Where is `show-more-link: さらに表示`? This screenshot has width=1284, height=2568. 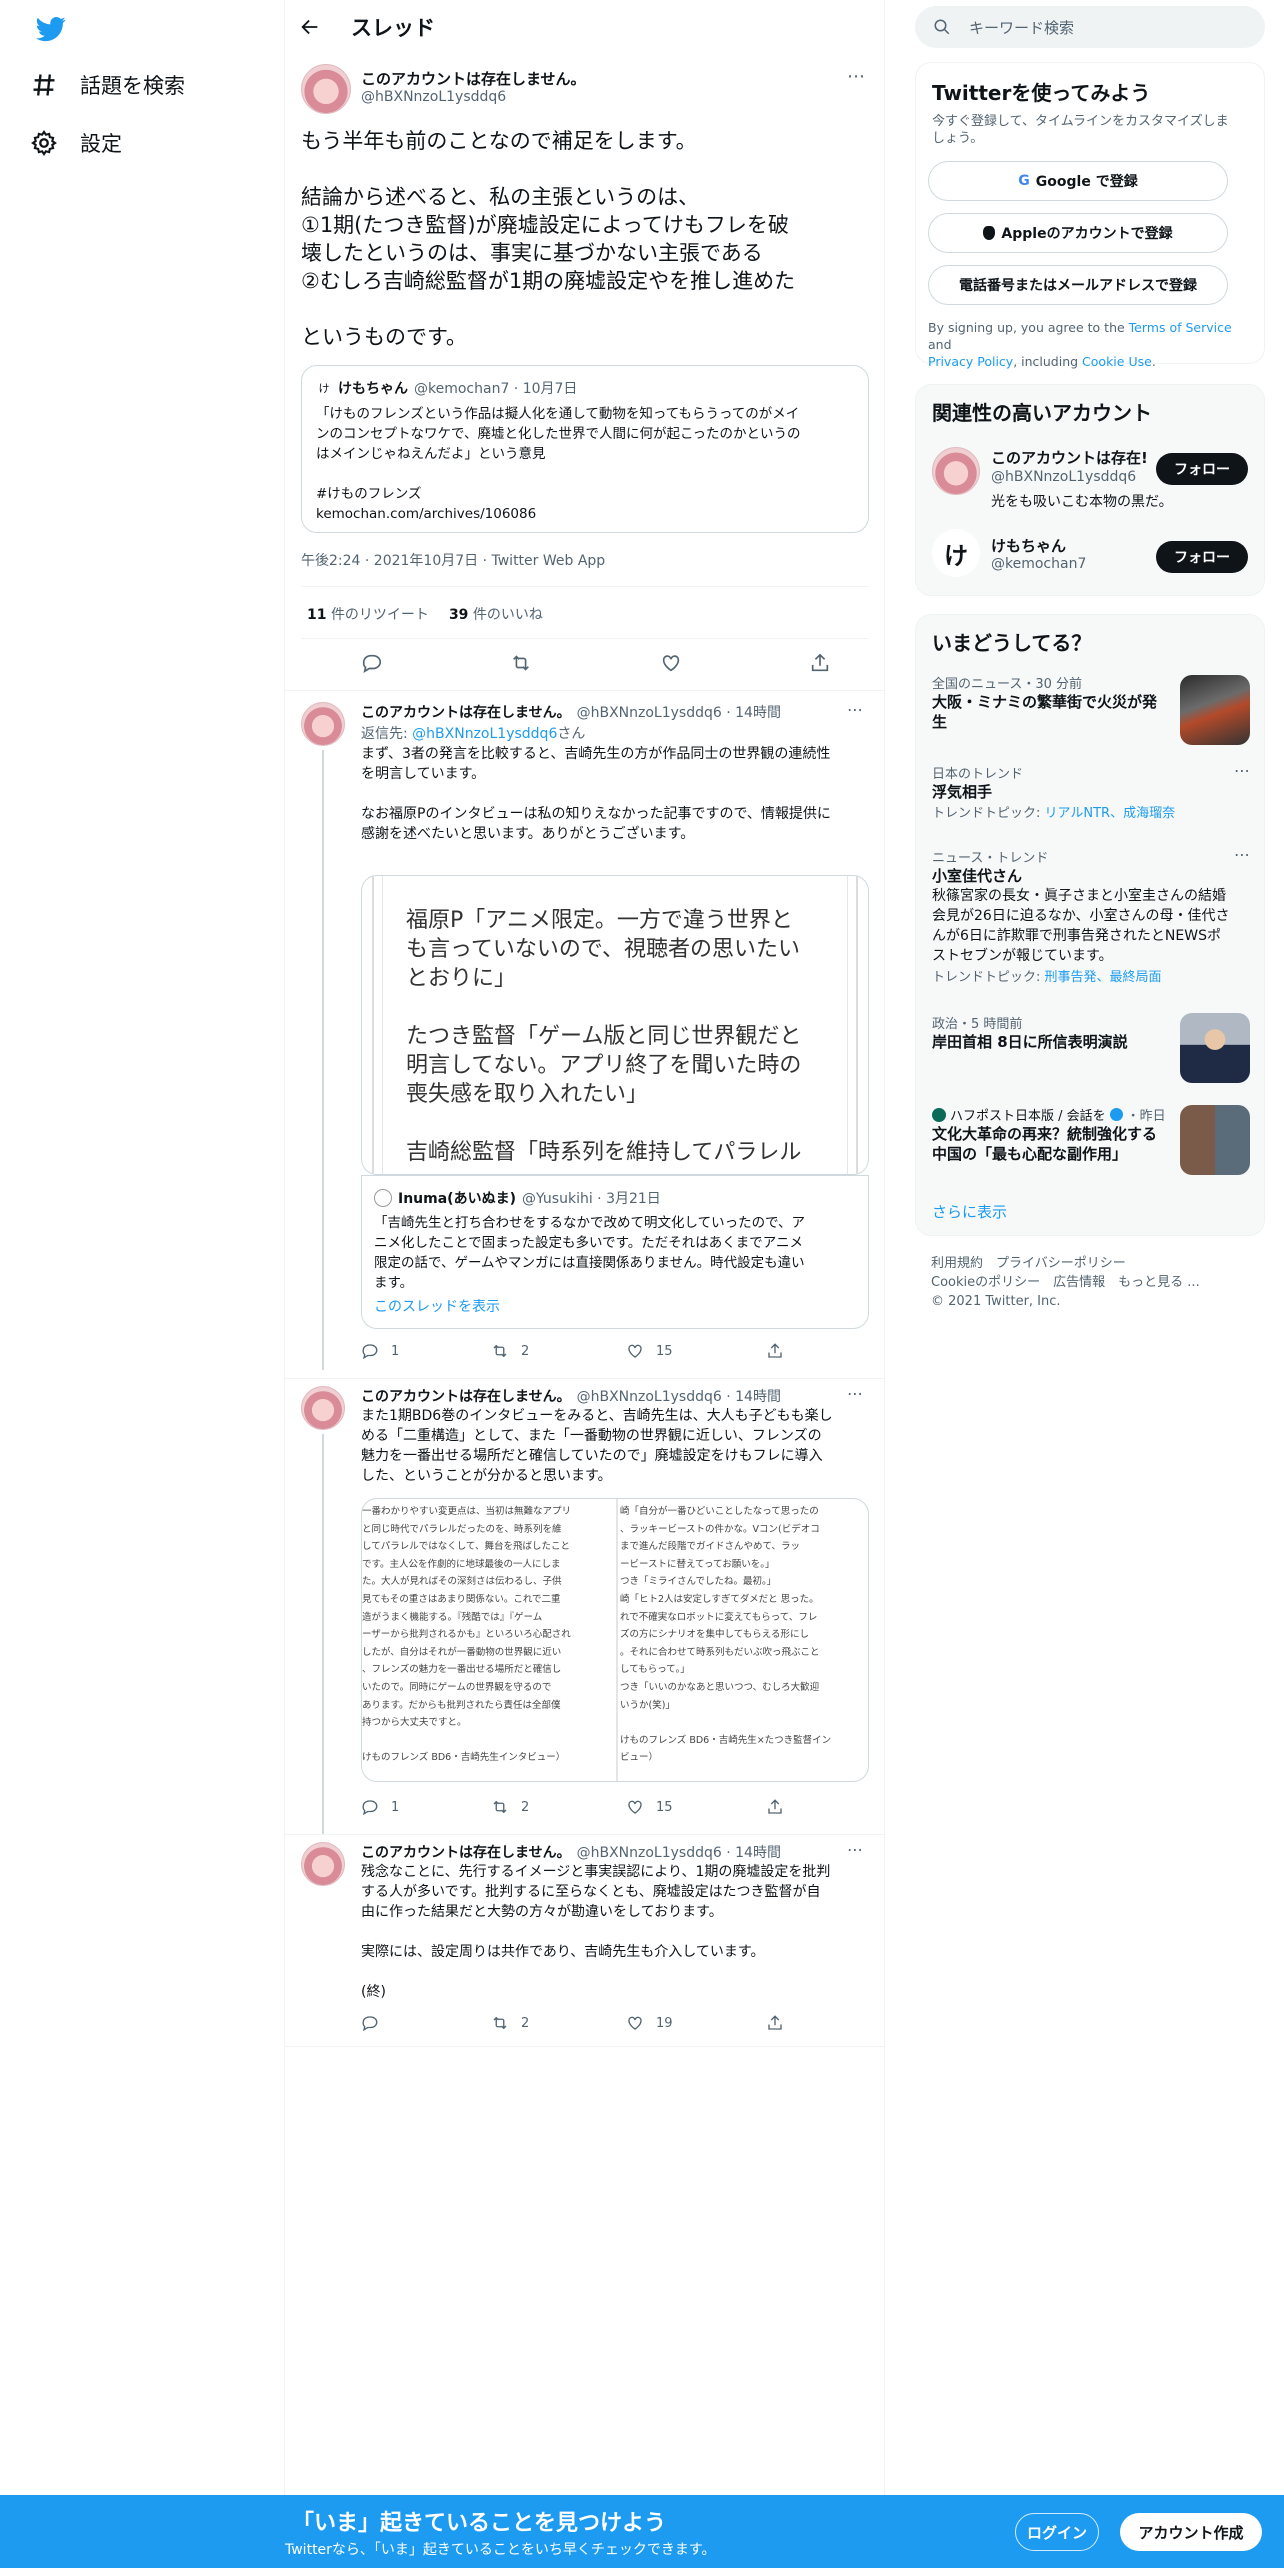
show-more-link: さらに表示 is located at coordinates (969, 1211).